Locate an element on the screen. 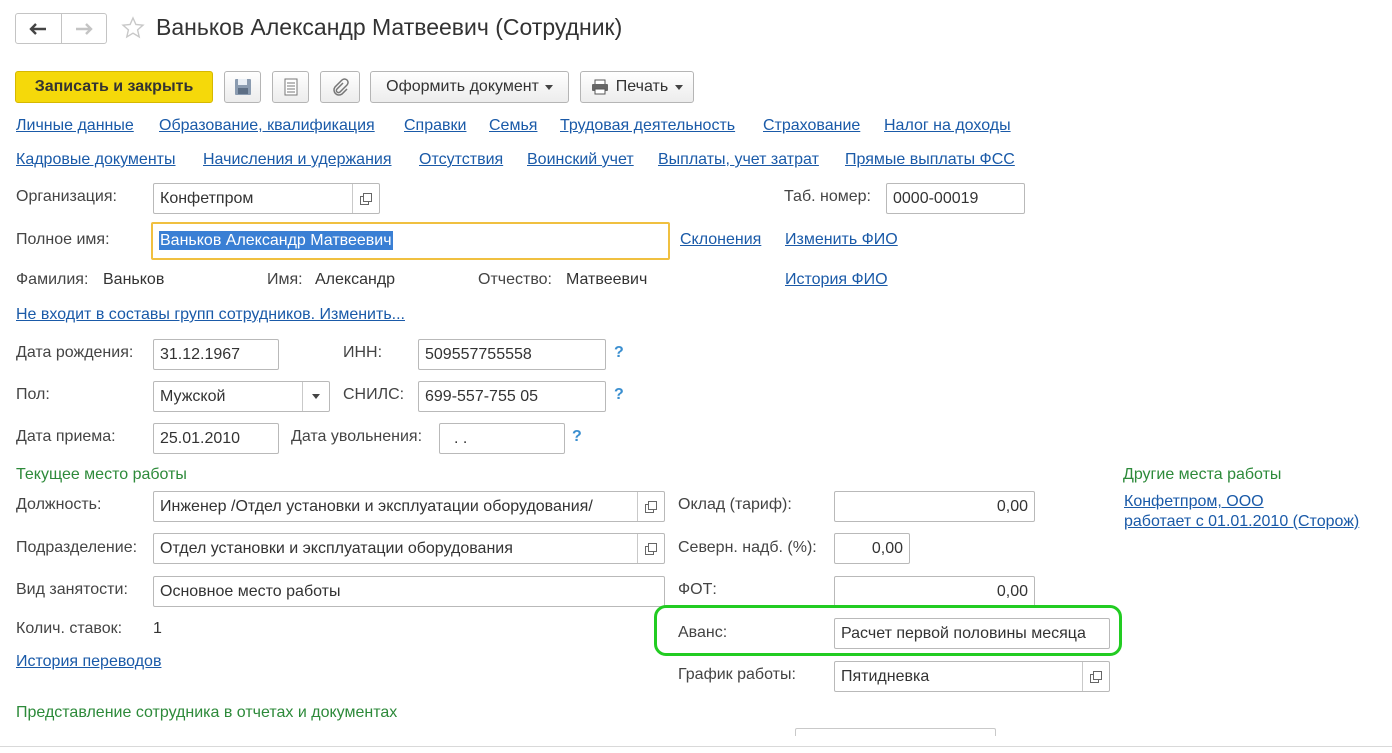  paperclip-icon is located at coordinates (341, 87).